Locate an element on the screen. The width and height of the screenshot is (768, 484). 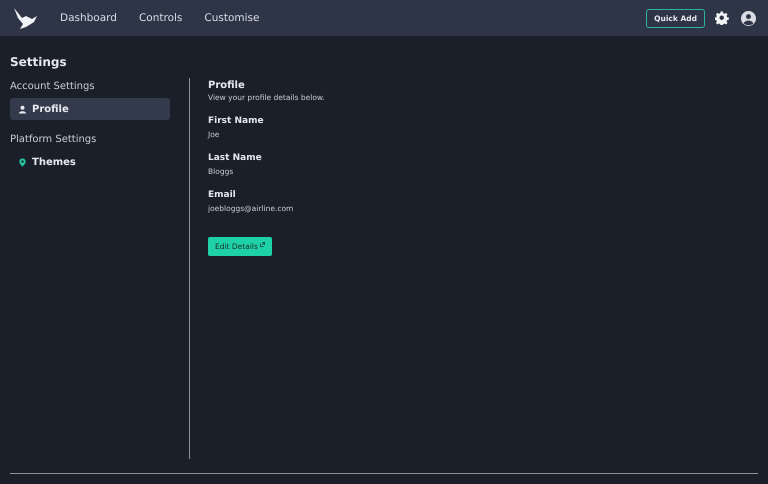
person-icon is located at coordinates (22, 109).